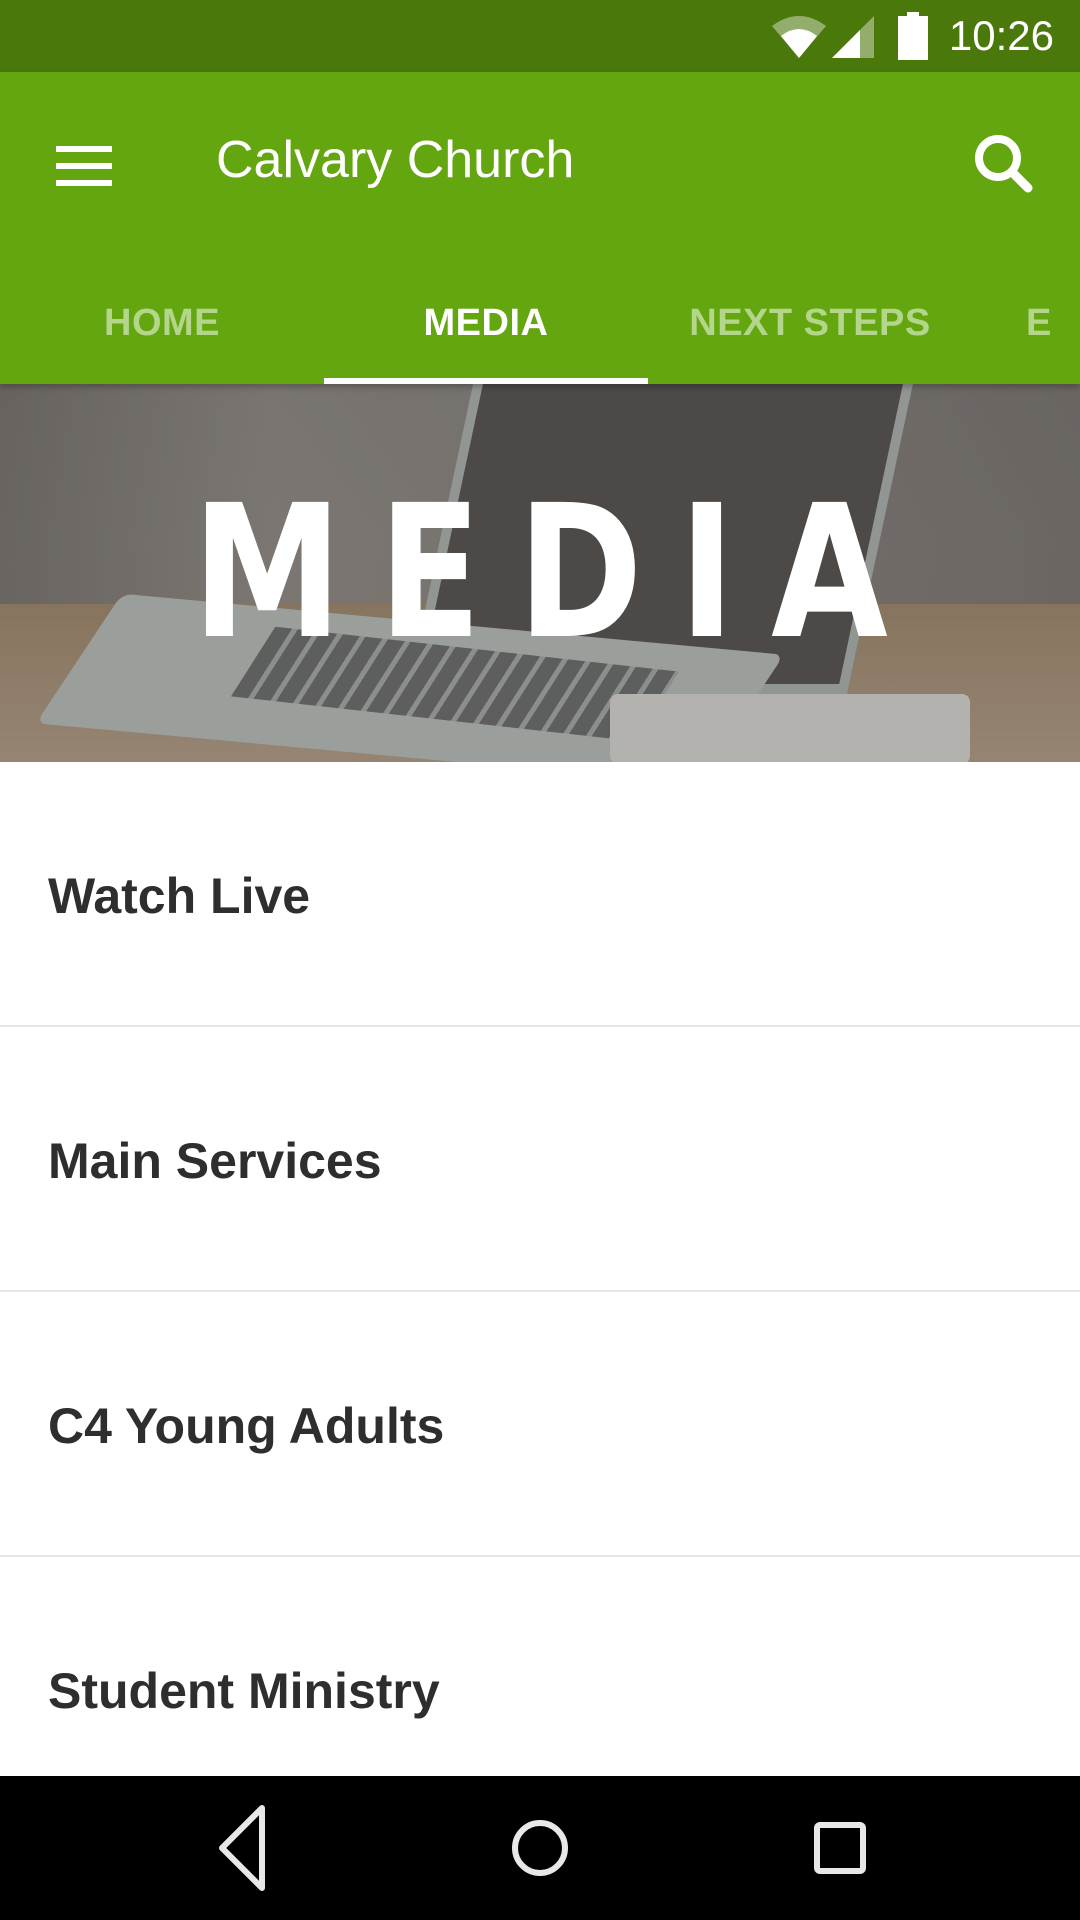 The height and width of the screenshot is (1920, 1080). Describe the element at coordinates (486, 381) in the screenshot. I see `active-tab-indicator` at that location.